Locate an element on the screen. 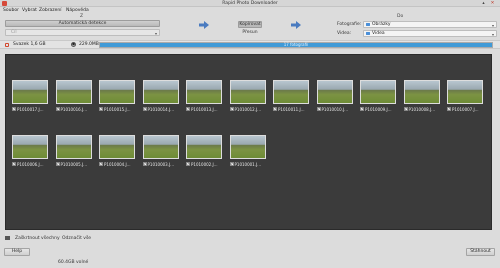 The height and width of the screenshot is (268, 500). status-bar: 60.4GB volné is located at coordinates (250, 263).